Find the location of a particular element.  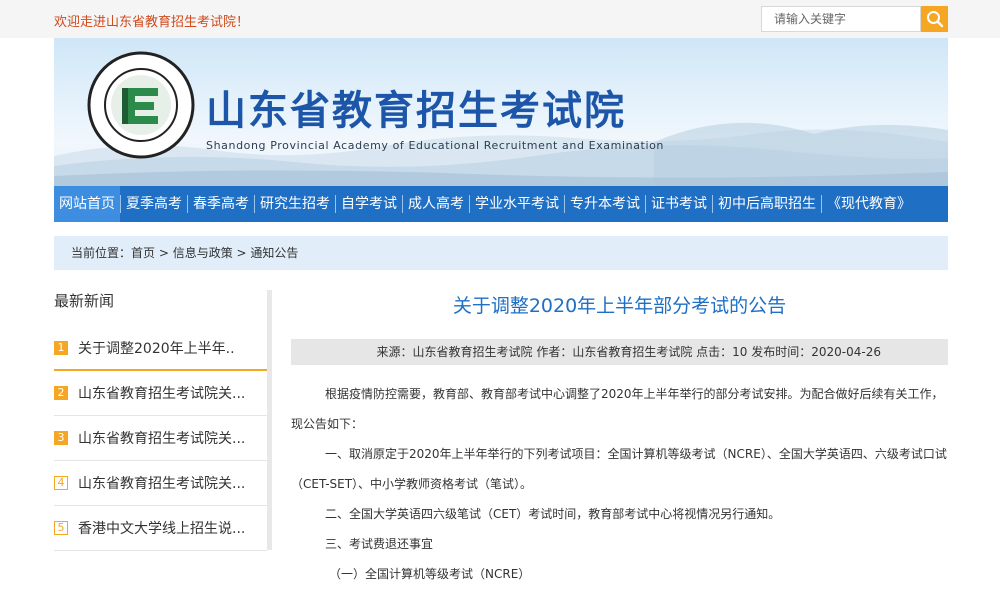

nav-vocational-admission: 初中后高职招生 is located at coordinates (767, 204).